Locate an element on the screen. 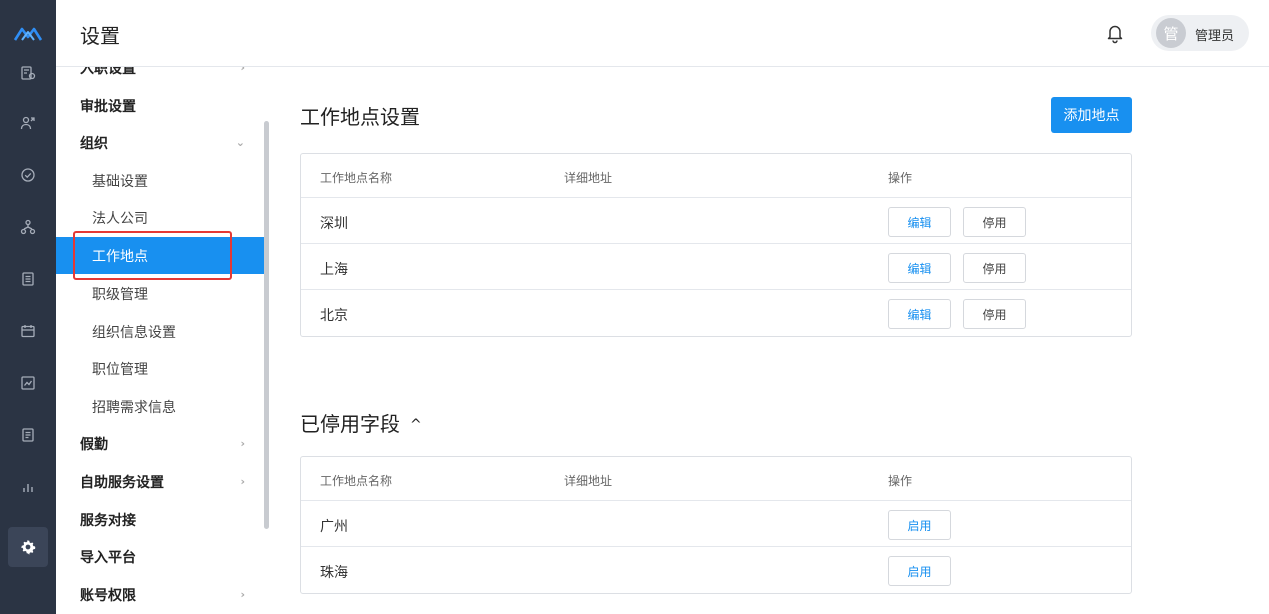  sidebar-item-label: 假勤 is located at coordinates (94, 444).